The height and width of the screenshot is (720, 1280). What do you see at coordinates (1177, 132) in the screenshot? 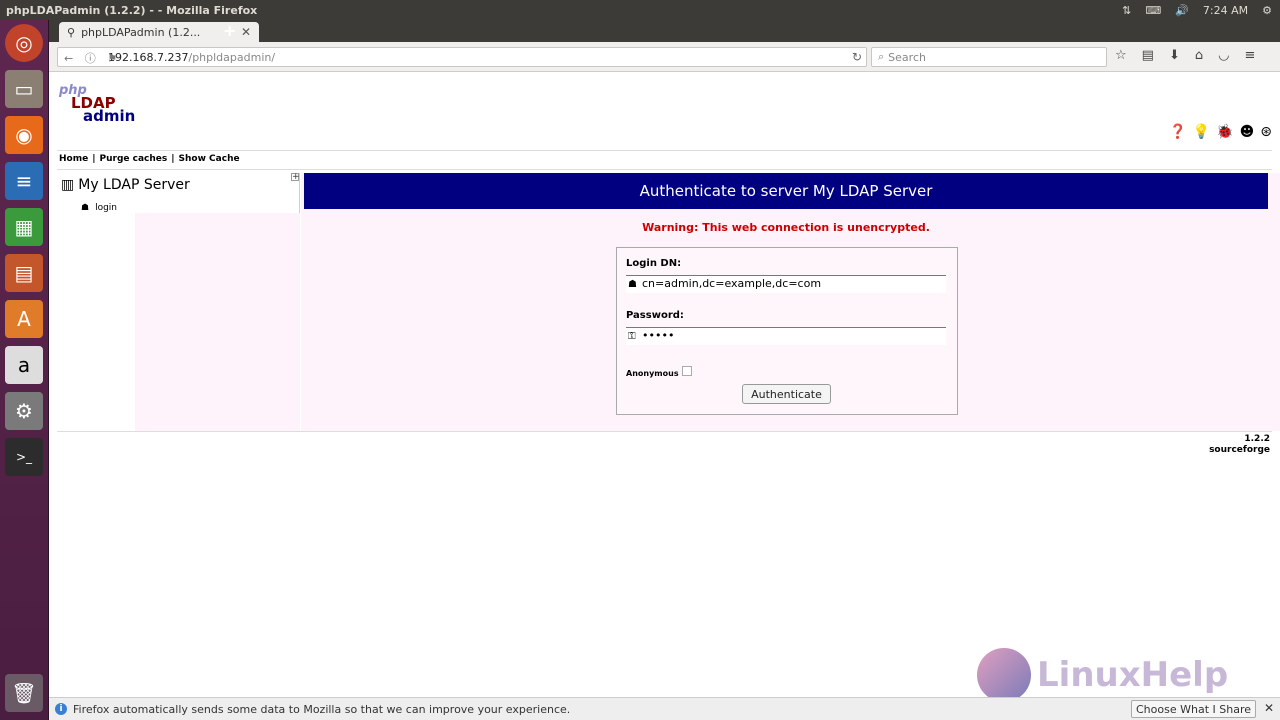
I see `help-icon: ❓` at bounding box center [1177, 132].